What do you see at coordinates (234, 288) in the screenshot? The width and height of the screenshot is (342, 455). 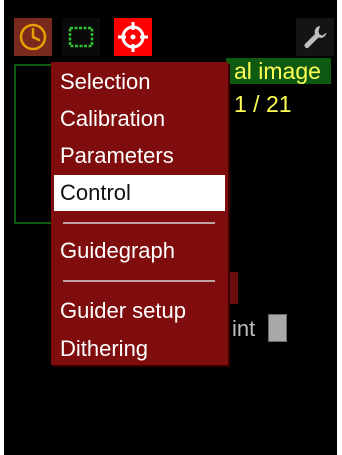 I see `background-element` at bounding box center [234, 288].